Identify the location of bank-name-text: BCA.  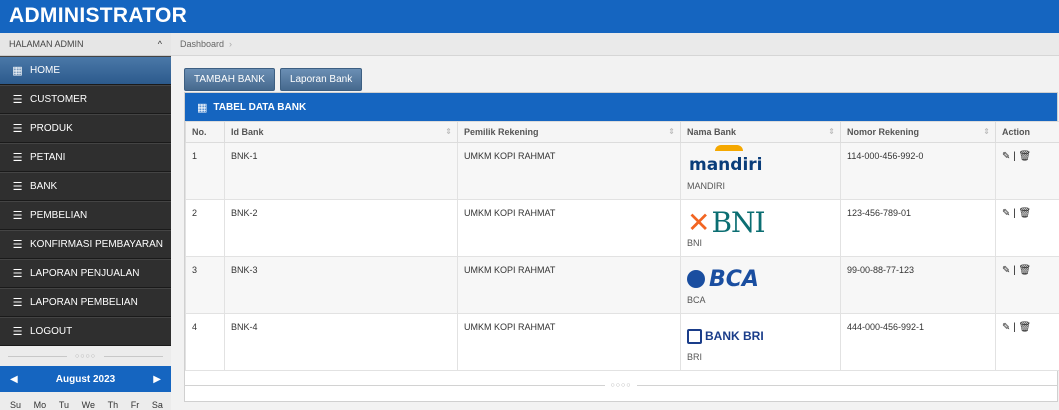
(696, 300).